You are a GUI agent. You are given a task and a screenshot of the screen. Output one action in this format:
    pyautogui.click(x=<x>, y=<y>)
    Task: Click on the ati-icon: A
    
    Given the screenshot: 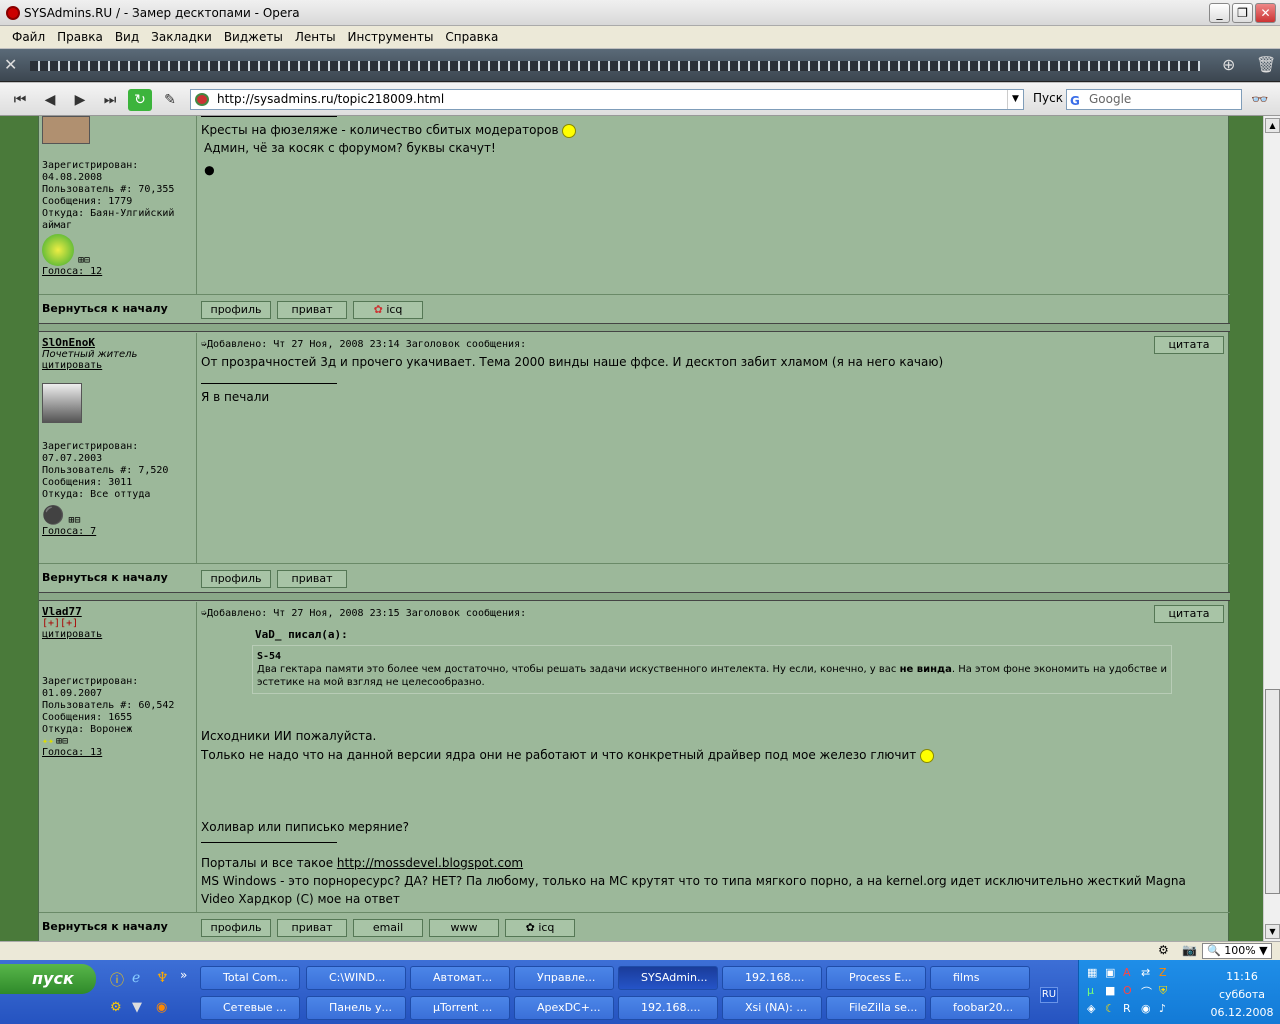 What is the action you would take?
    pyautogui.click(x=1132, y=975)
    